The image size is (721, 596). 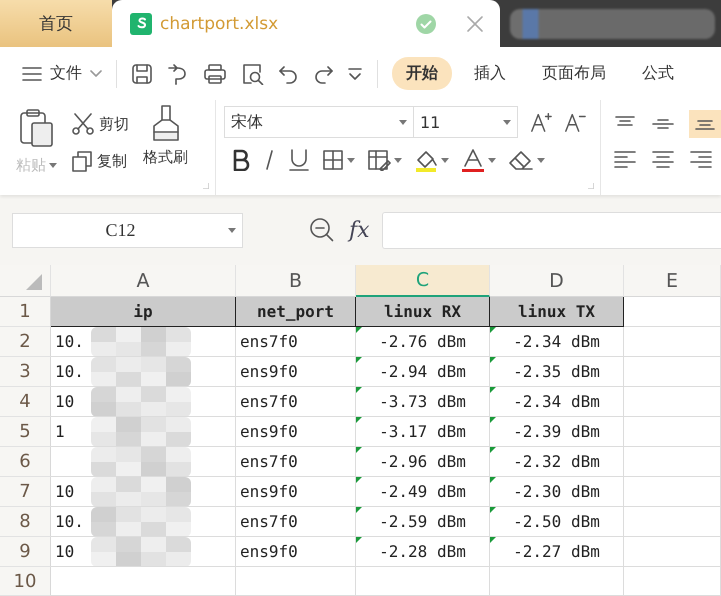 What do you see at coordinates (422, 551) in the screenshot?
I see `table-cell: -2.28 dBm` at bounding box center [422, 551].